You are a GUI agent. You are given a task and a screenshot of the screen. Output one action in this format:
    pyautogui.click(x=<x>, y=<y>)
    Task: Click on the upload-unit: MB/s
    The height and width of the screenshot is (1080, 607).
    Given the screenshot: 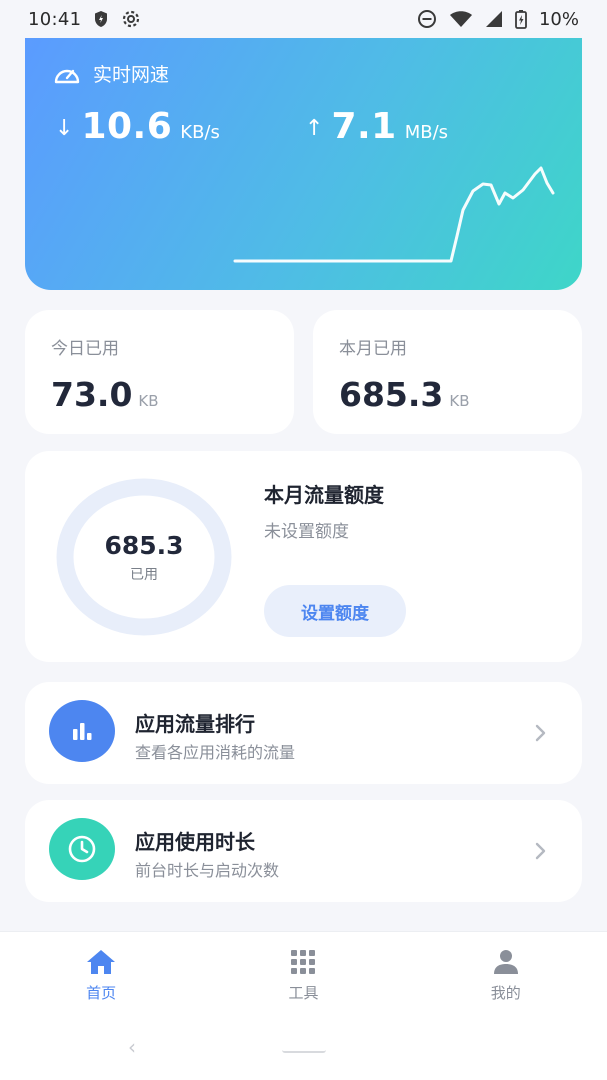 What is the action you would take?
    pyautogui.click(x=426, y=132)
    